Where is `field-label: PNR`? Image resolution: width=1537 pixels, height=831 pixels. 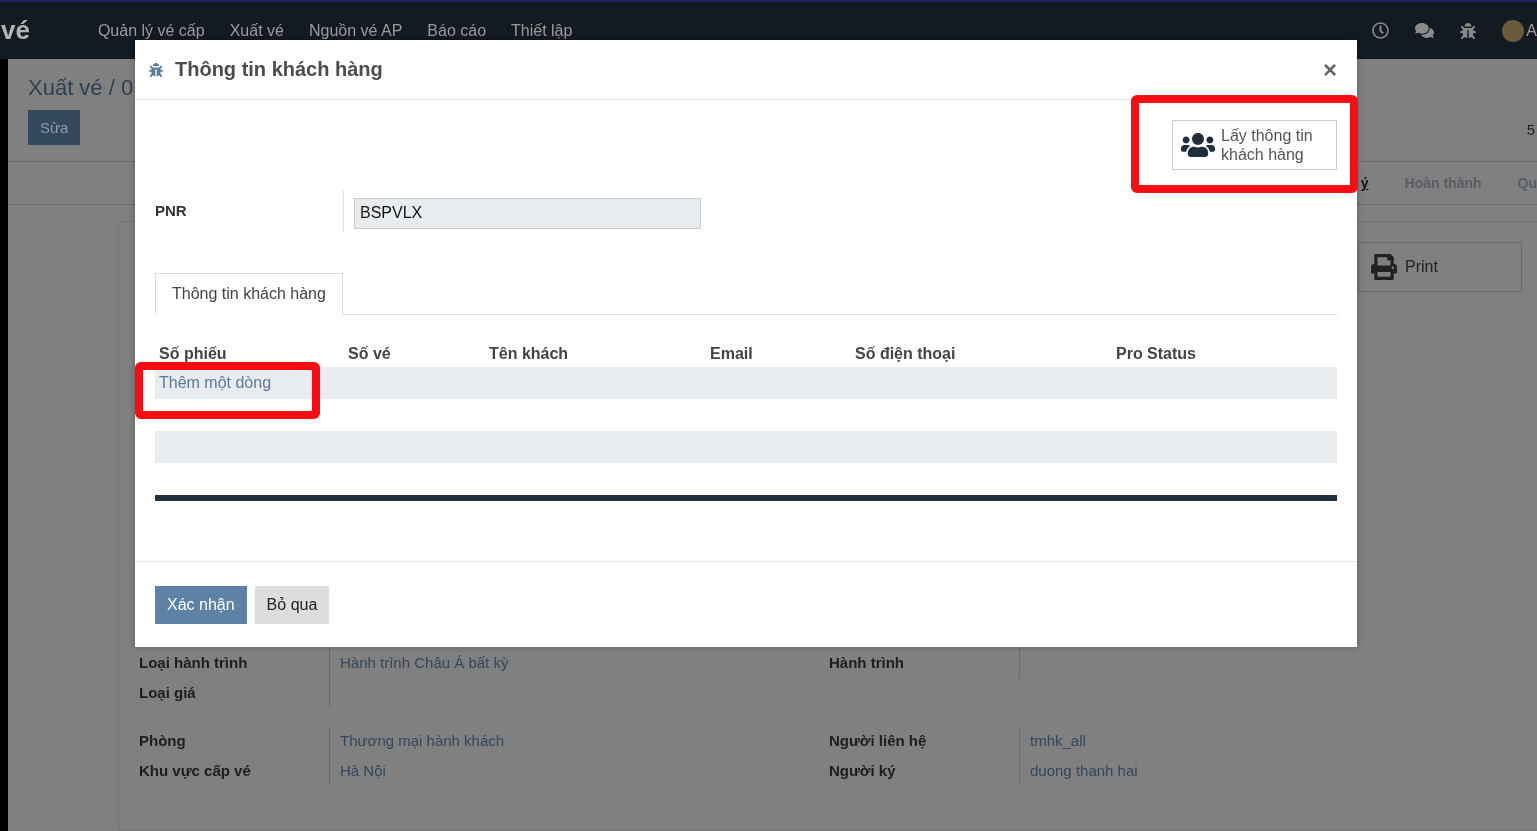
field-label: PNR is located at coordinates (249, 211).